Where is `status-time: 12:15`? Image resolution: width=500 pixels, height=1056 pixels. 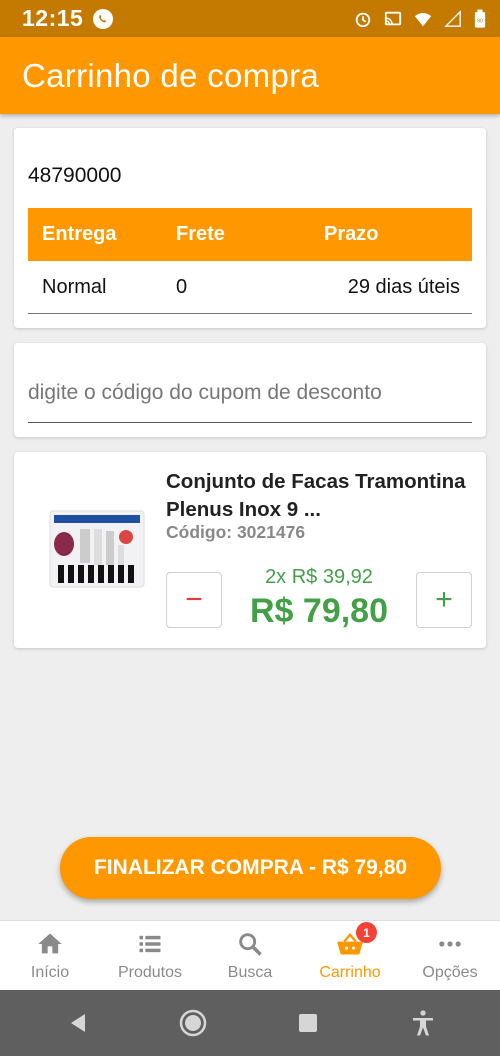
status-time: 12:15 is located at coordinates (53, 18).